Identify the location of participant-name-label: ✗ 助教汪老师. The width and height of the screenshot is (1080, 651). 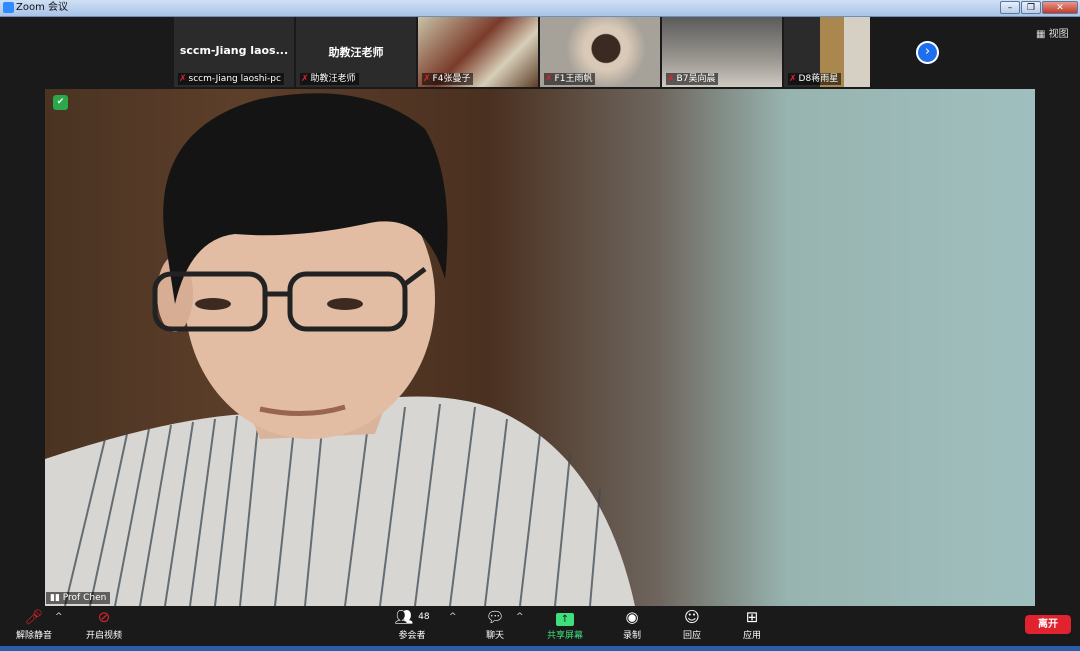
(329, 79).